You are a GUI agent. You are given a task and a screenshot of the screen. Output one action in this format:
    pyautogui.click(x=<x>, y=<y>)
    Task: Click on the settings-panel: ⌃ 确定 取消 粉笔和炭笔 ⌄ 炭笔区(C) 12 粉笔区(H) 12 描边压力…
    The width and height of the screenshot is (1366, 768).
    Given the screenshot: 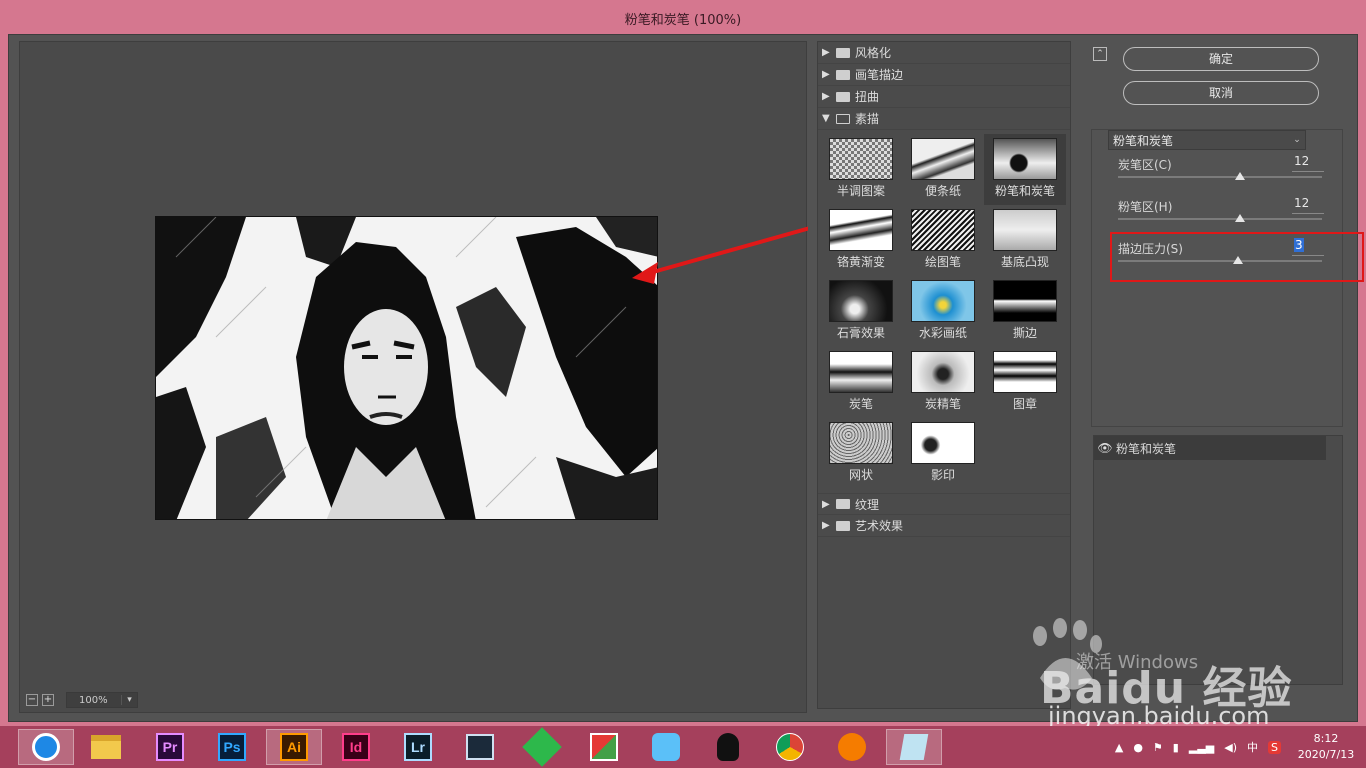 What is the action you would take?
    pyautogui.click(x=1227, y=236)
    